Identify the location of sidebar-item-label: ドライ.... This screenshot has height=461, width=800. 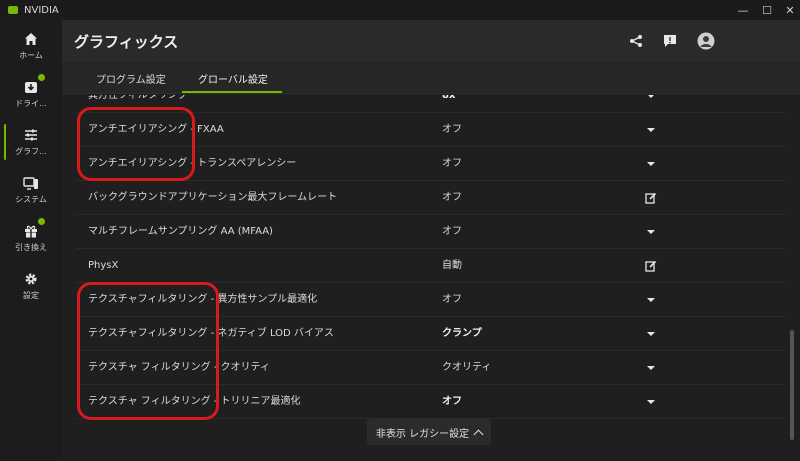
(31, 103).